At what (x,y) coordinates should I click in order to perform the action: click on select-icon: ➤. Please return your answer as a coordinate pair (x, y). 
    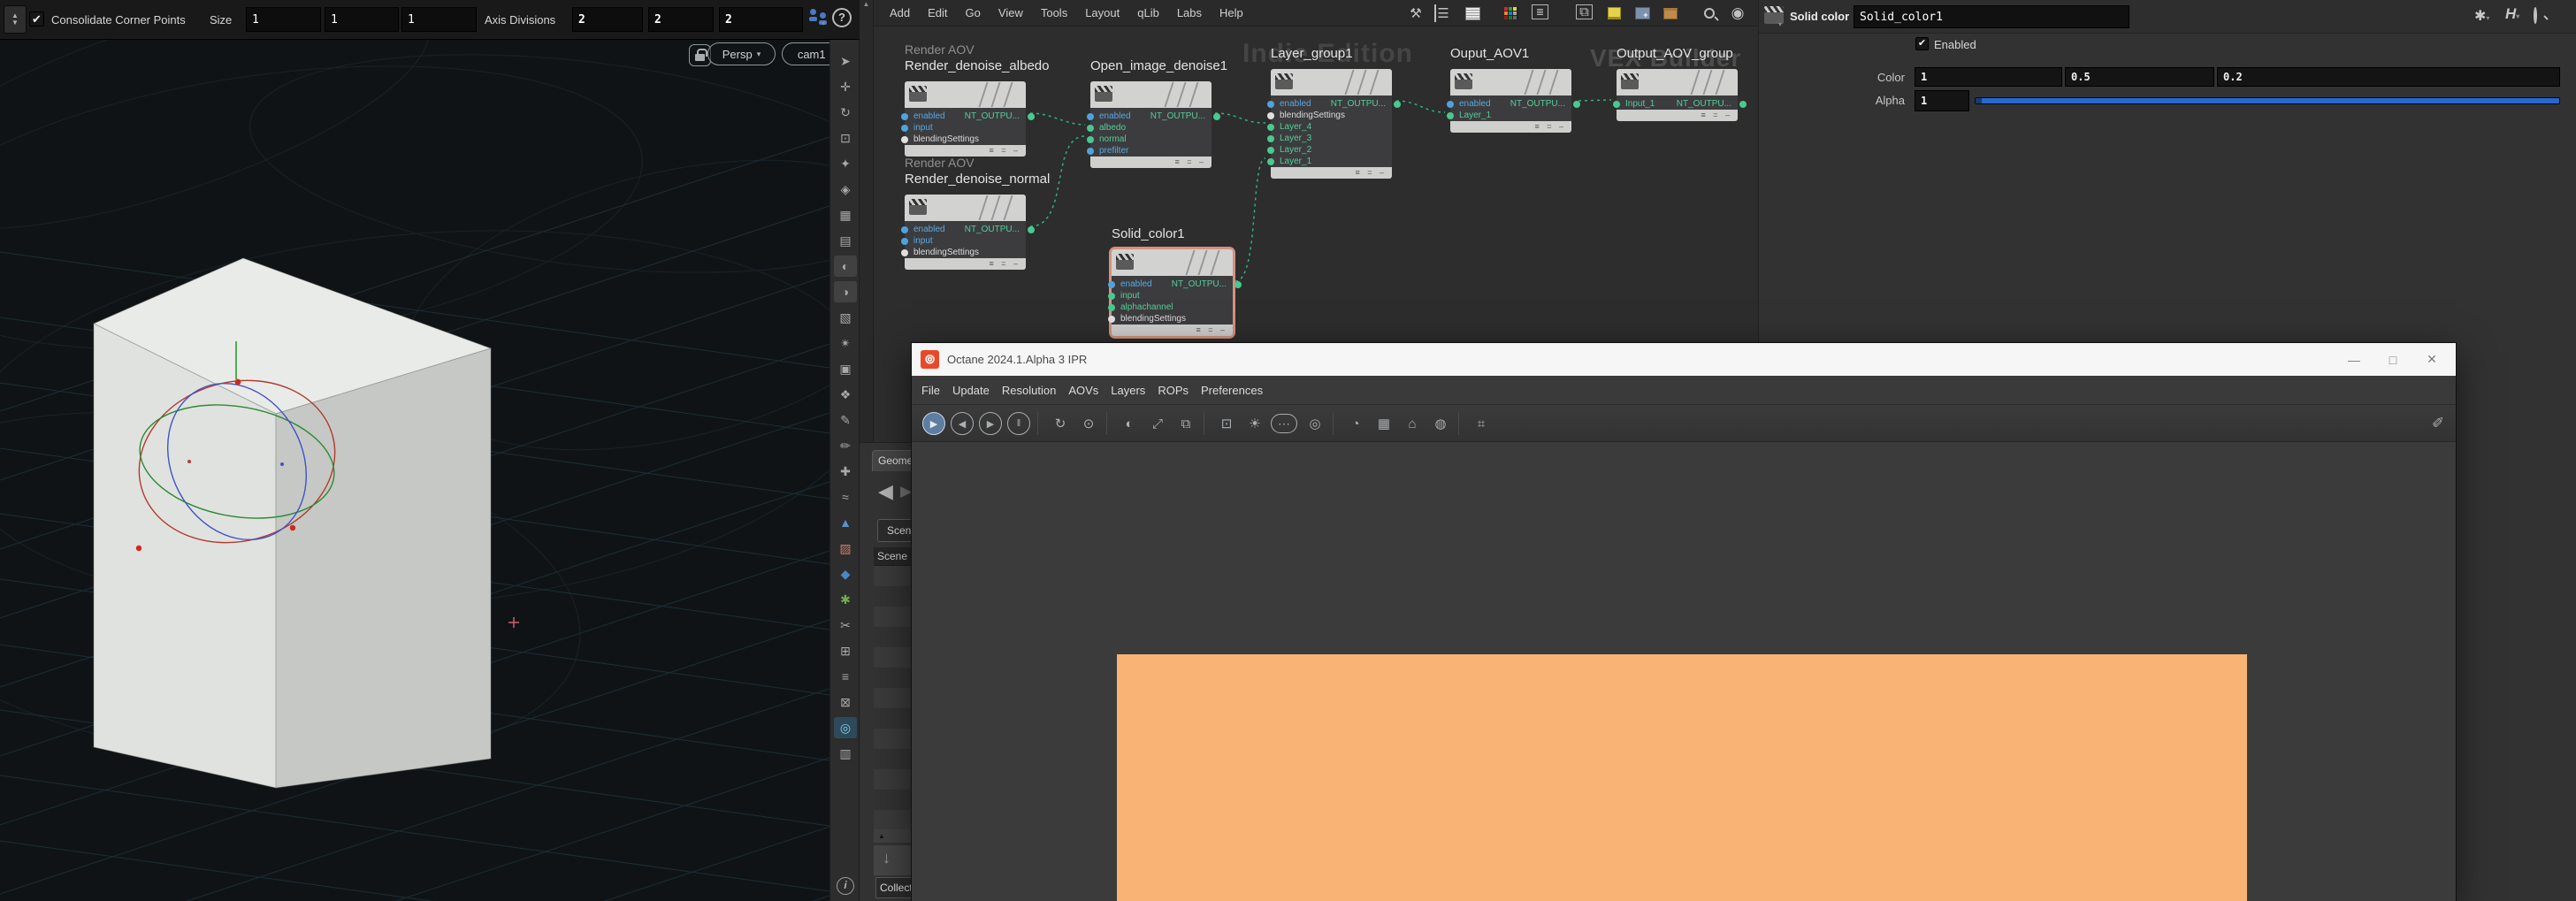
    Looking at the image, I should click on (846, 61).